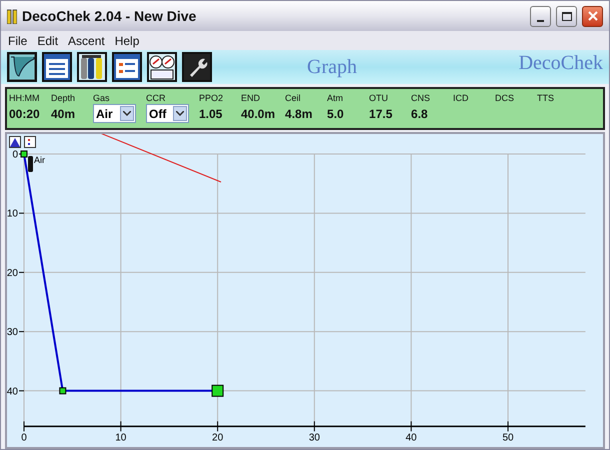  What do you see at coordinates (24, 438) in the screenshot?
I see `x-tick-label: 0` at bounding box center [24, 438].